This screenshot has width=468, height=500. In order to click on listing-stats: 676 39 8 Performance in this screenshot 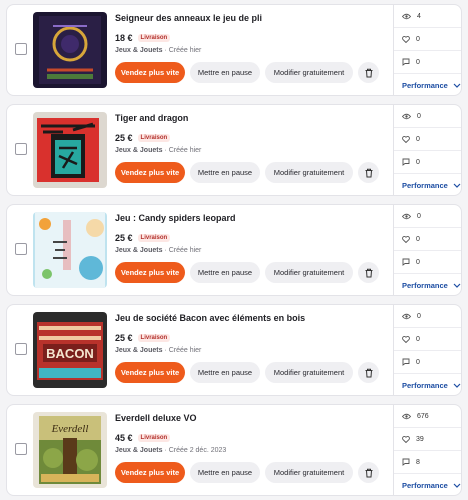, I will do `click(427, 450)`.